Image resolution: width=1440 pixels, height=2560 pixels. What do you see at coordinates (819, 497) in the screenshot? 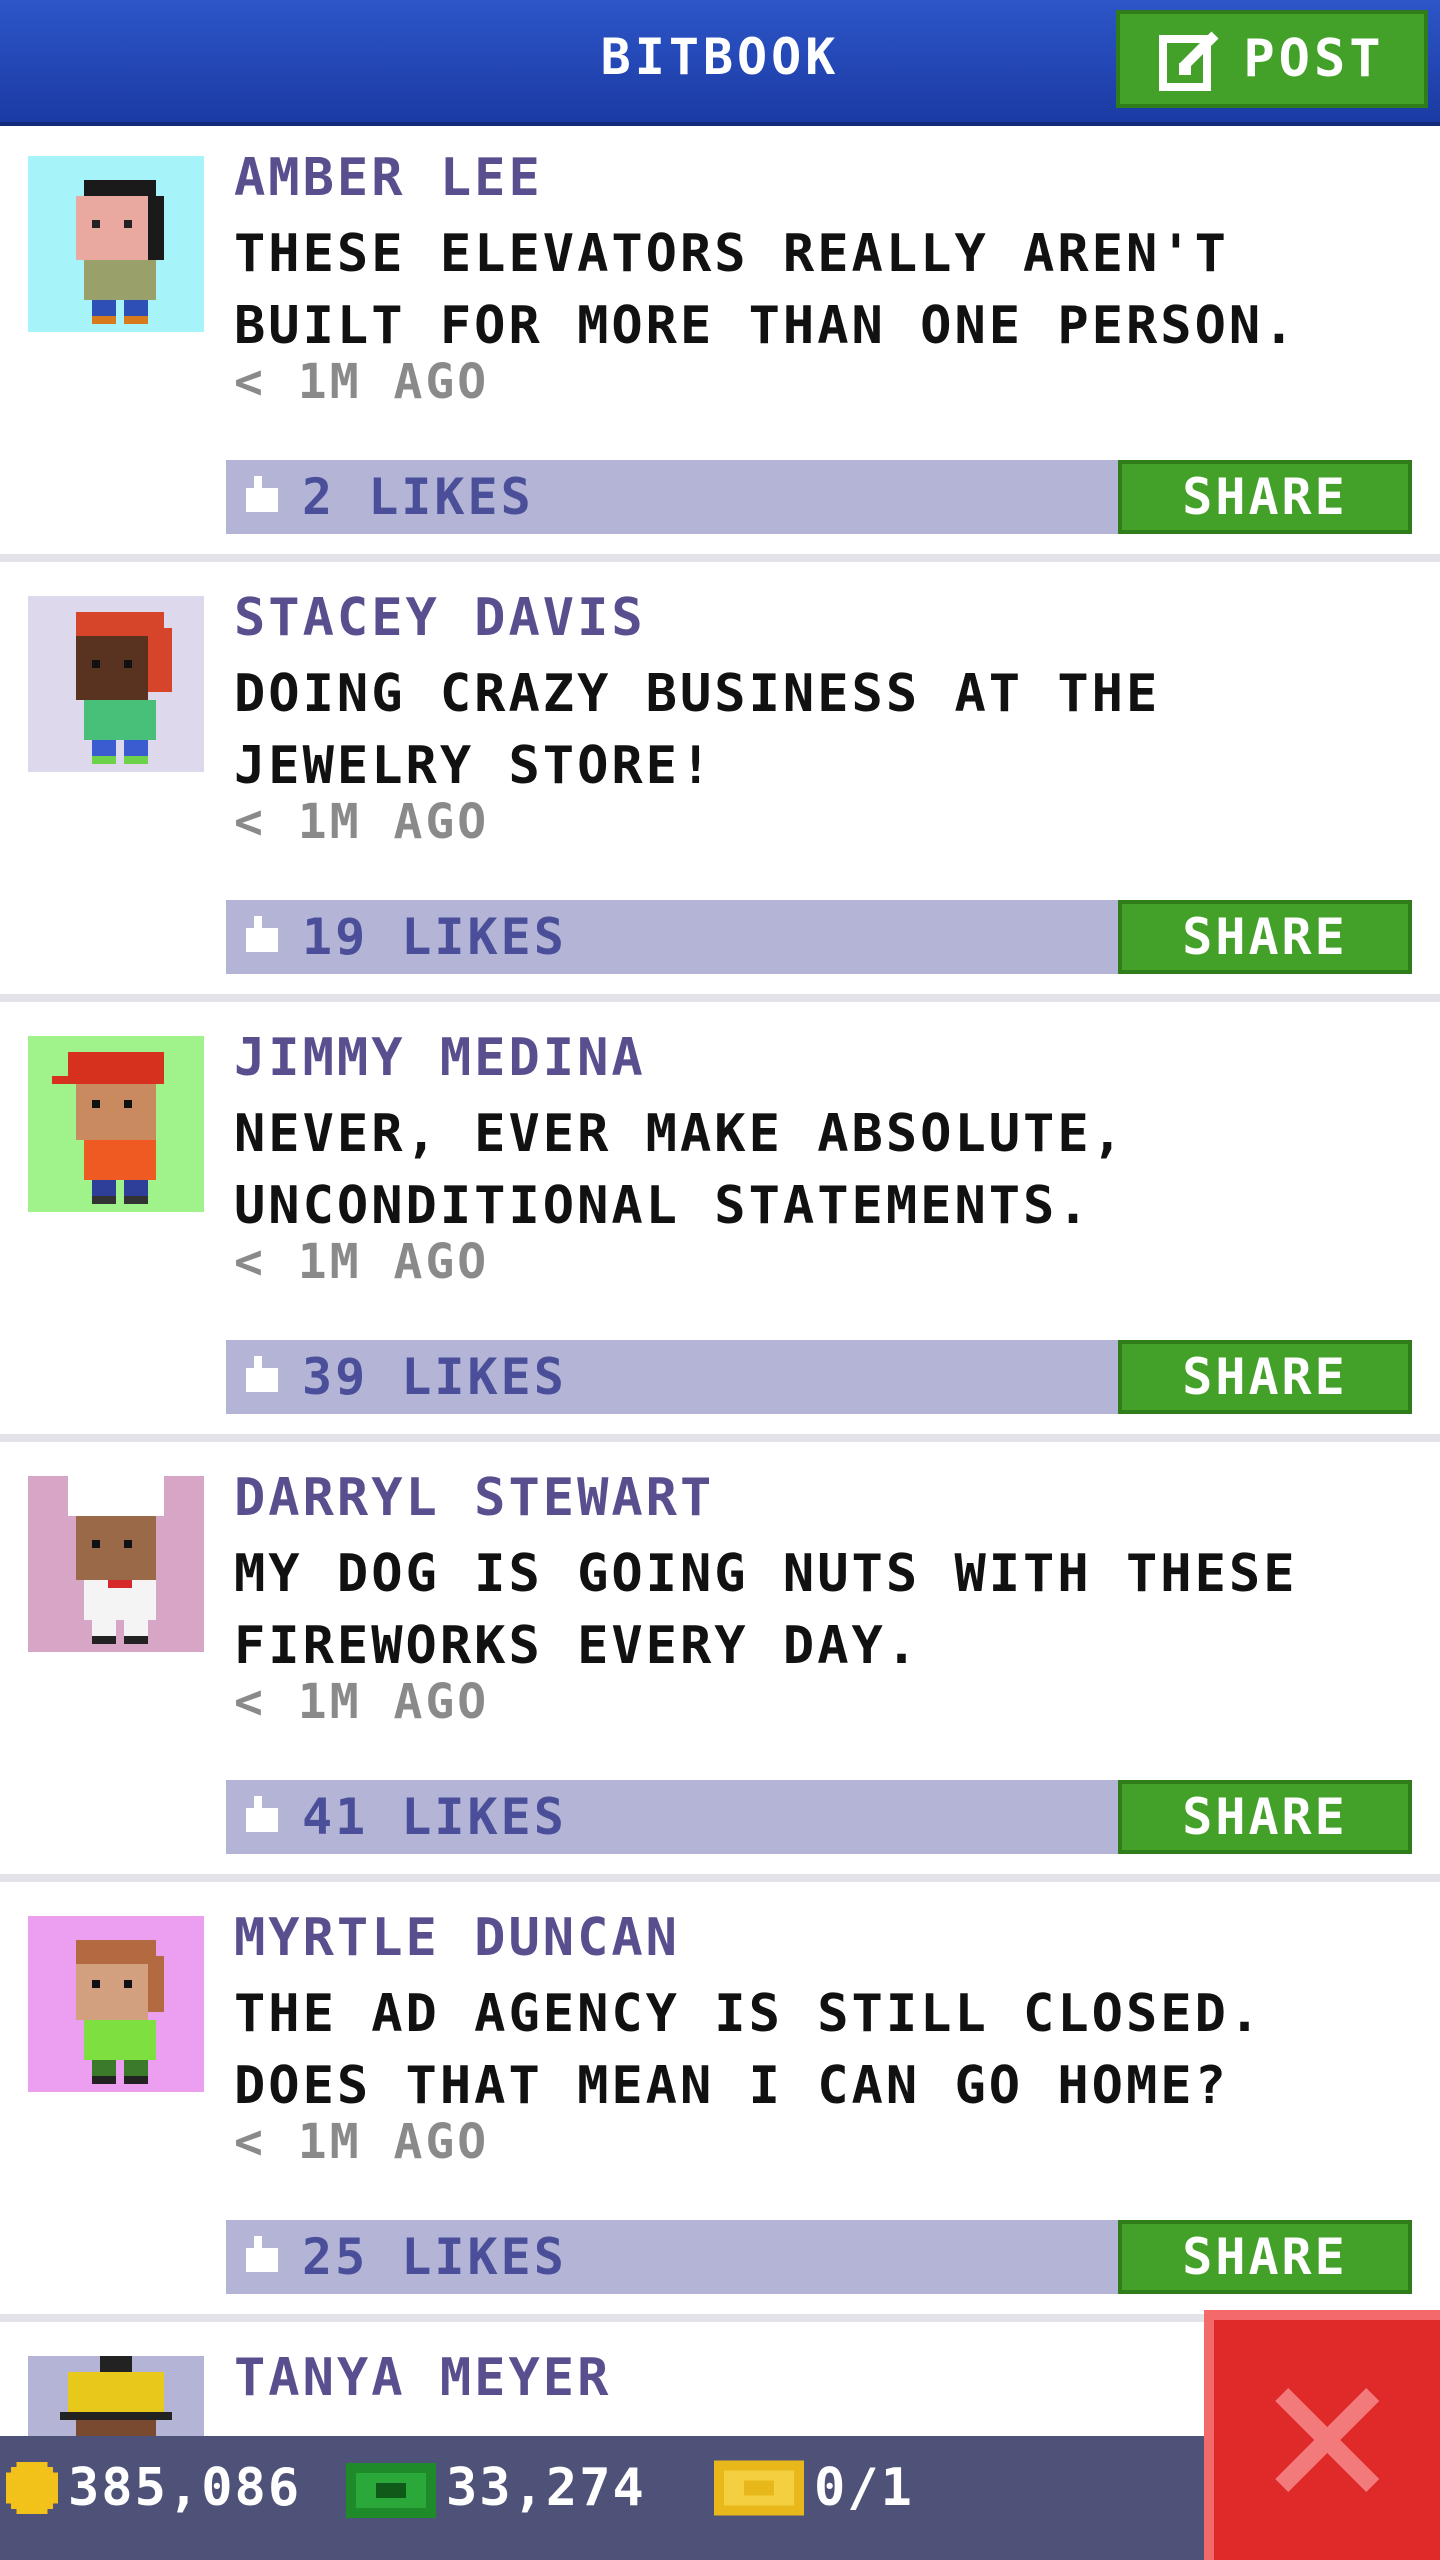
I see `likes-bar: 2 LIKES SHARE` at bounding box center [819, 497].